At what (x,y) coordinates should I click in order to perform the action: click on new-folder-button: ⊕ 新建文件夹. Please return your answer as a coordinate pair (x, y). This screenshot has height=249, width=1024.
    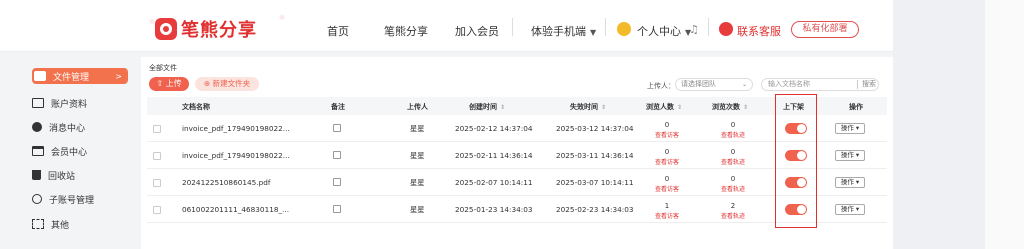
    Looking at the image, I should click on (227, 84).